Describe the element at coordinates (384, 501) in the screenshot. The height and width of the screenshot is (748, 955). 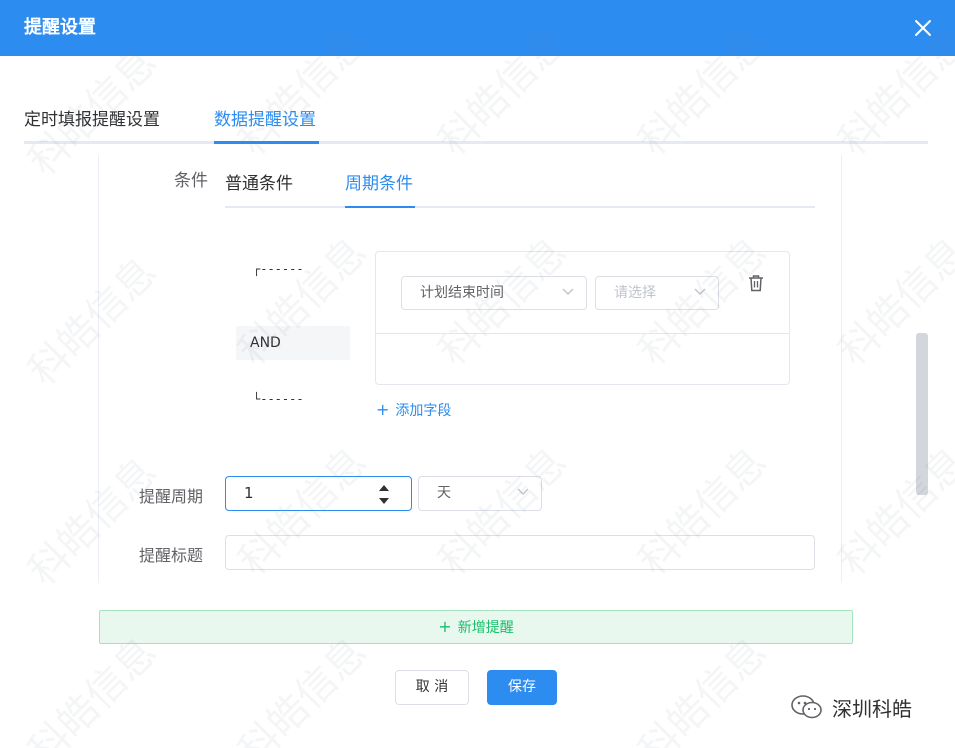
I see `decrement-icon` at that location.